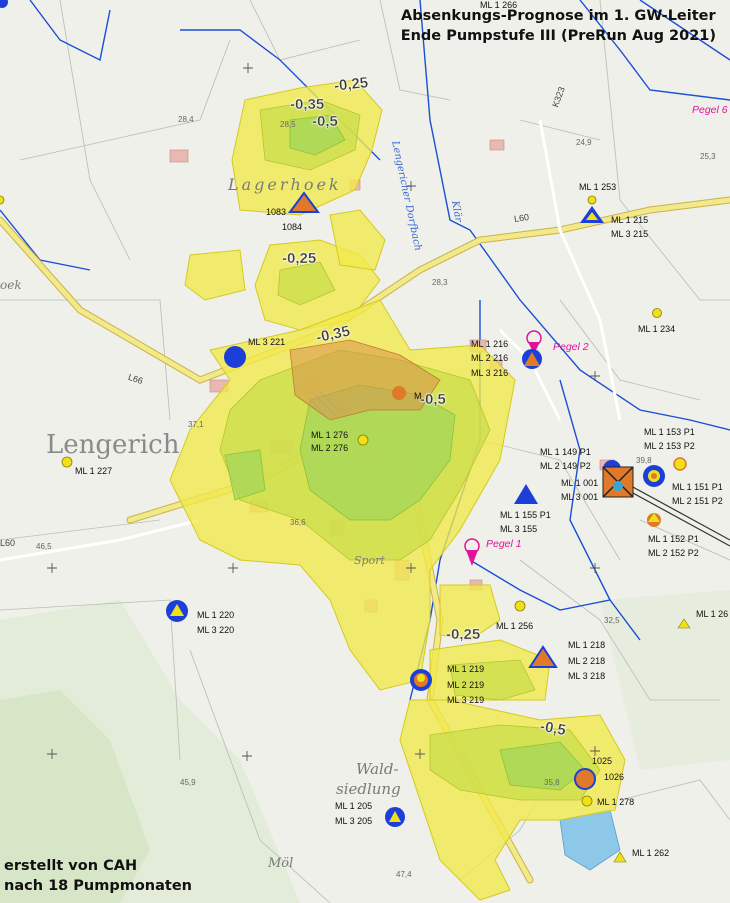 The width and height of the screenshot is (730, 903). What do you see at coordinates (94, 471) in the screenshot?
I see `well-label-ml1227: ML 1 227` at bounding box center [94, 471].